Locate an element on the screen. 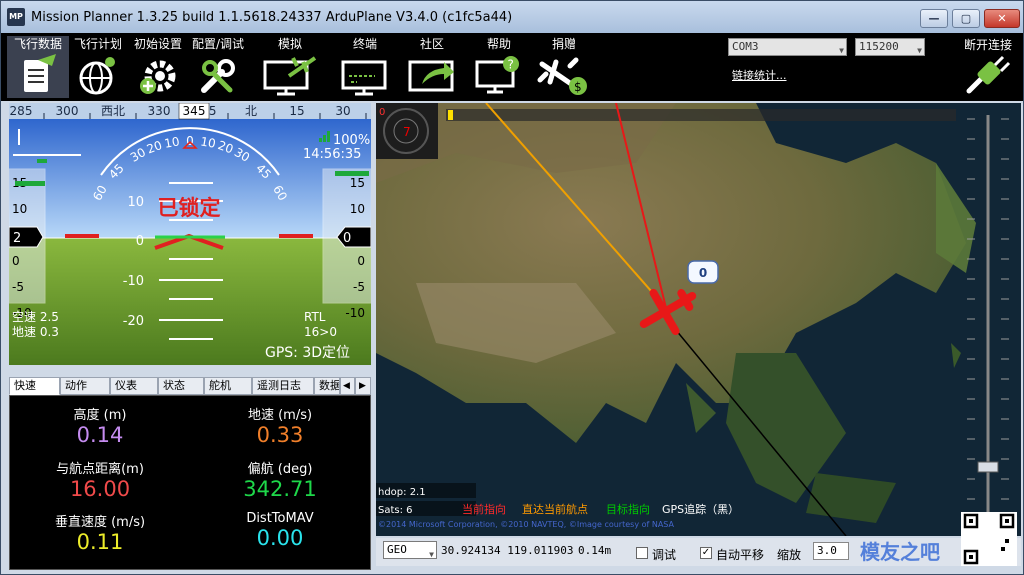  quick-cell-dist-to-mav: DistToMAV 0.00 is located at coordinates (280, 530).